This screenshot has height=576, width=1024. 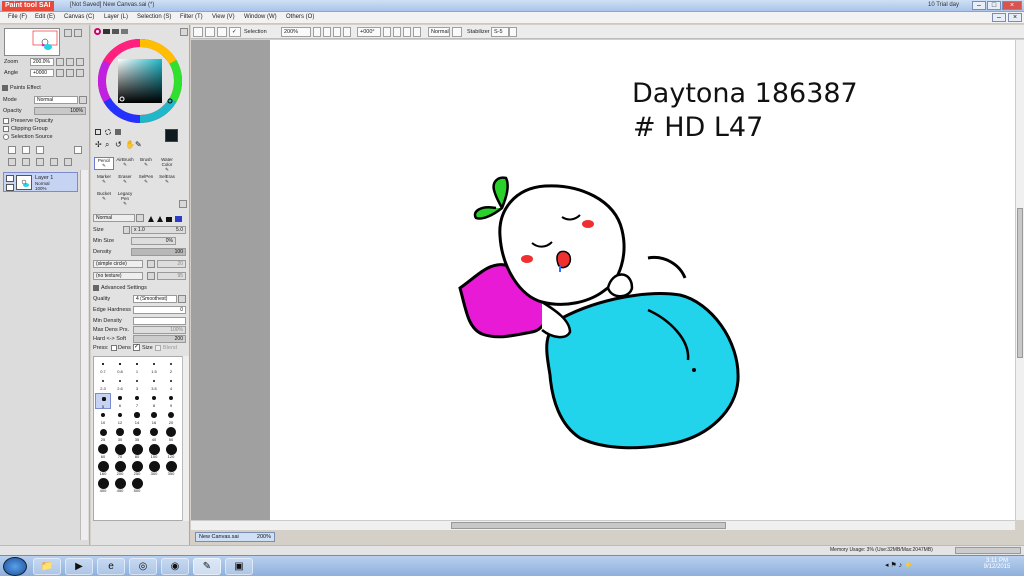 I want to click on brush-size-cell: 300, so click(x=154, y=468).